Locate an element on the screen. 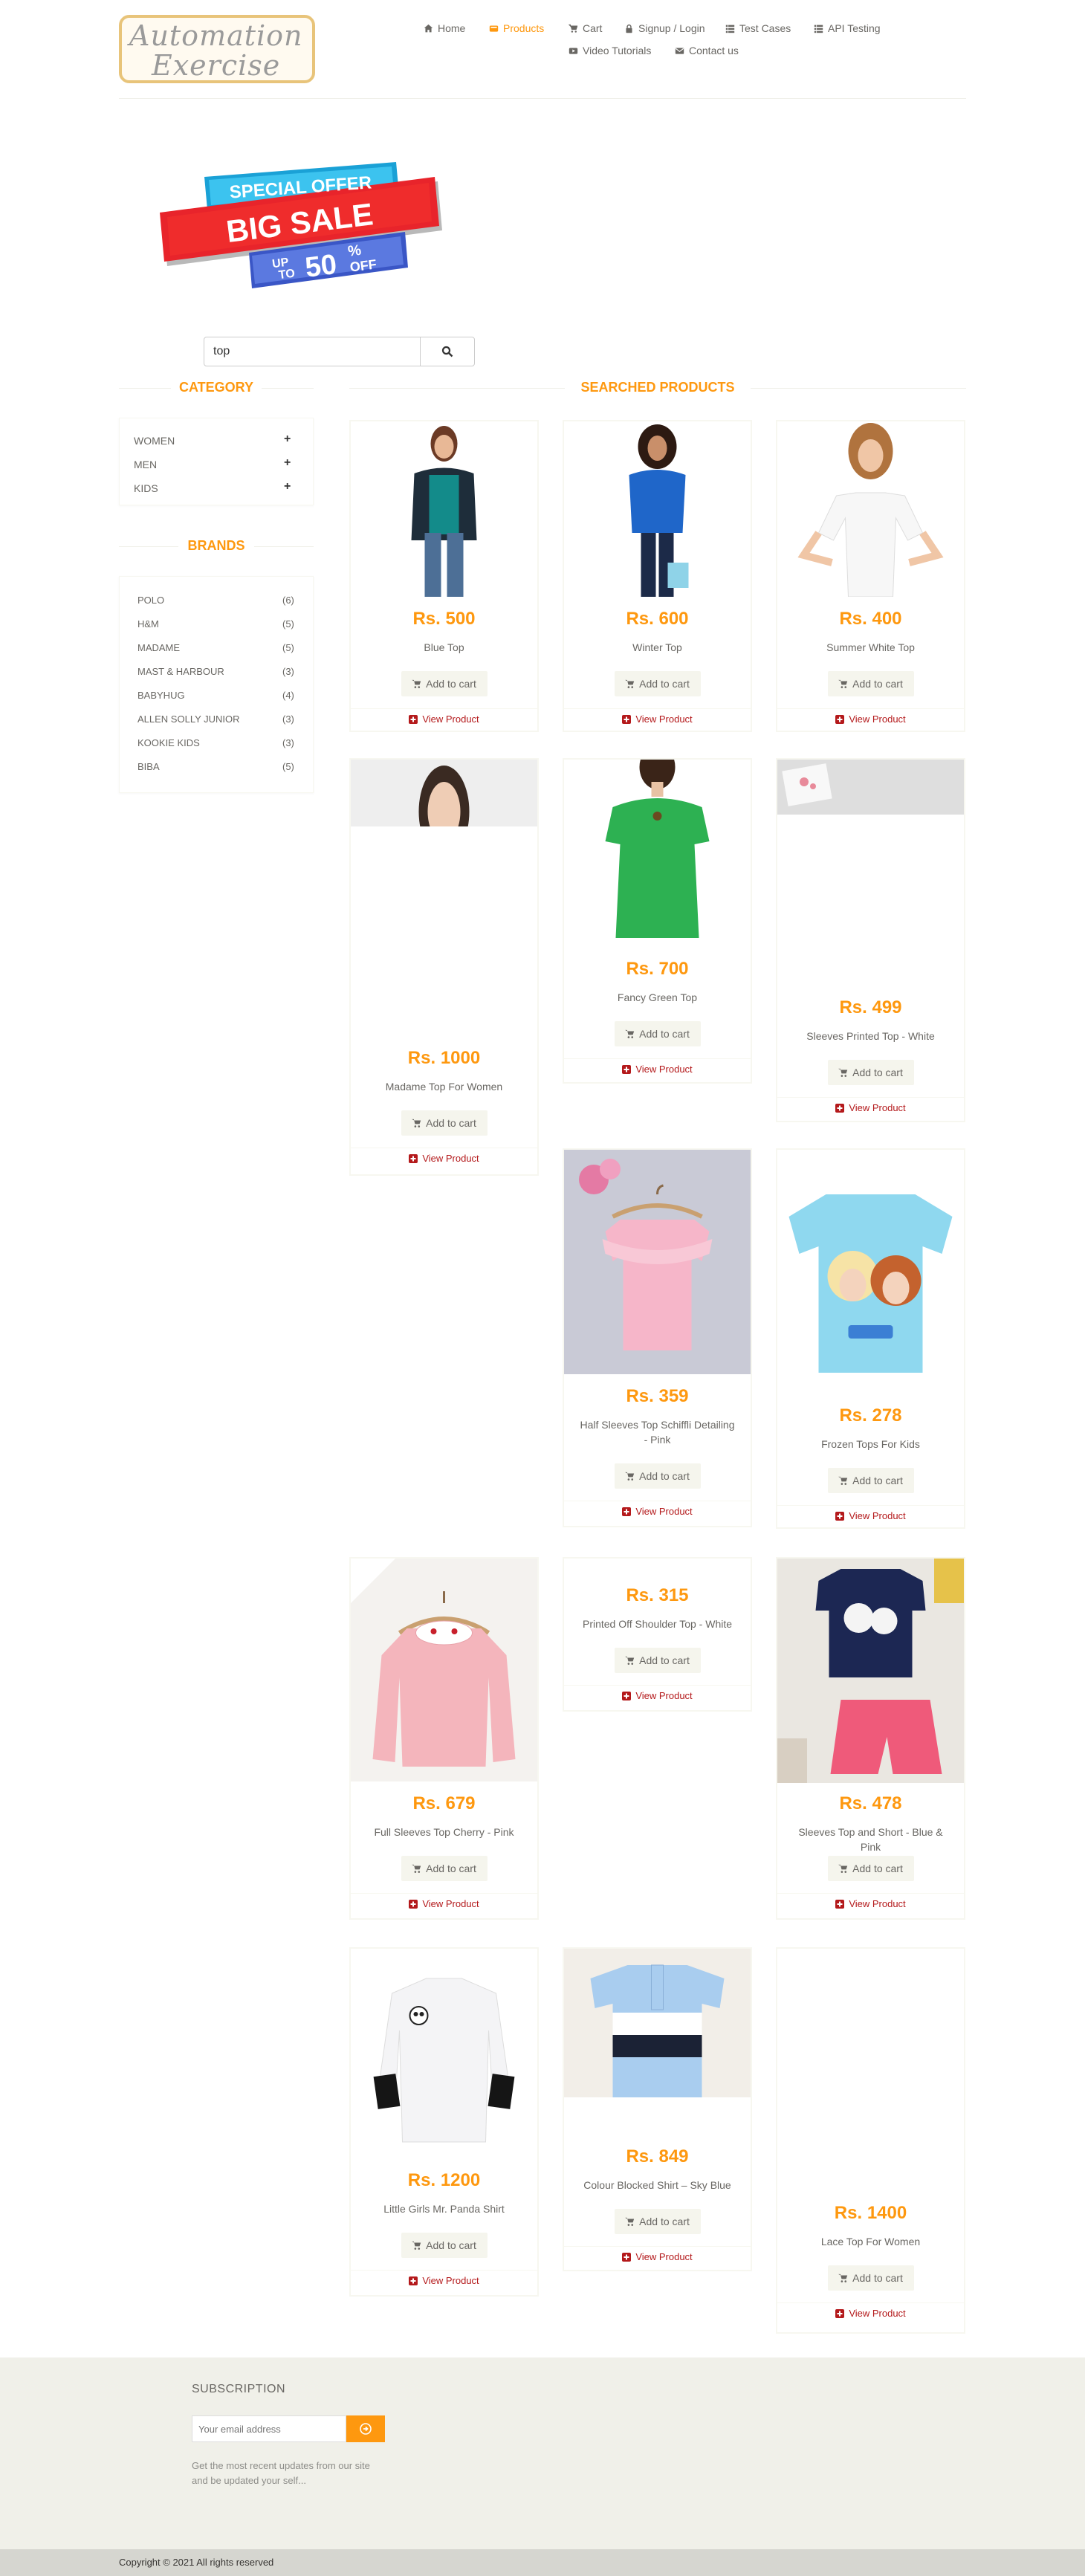 Image resolution: width=1085 pixels, height=2576 pixels. footer-widget is located at coordinates (542, 2453).